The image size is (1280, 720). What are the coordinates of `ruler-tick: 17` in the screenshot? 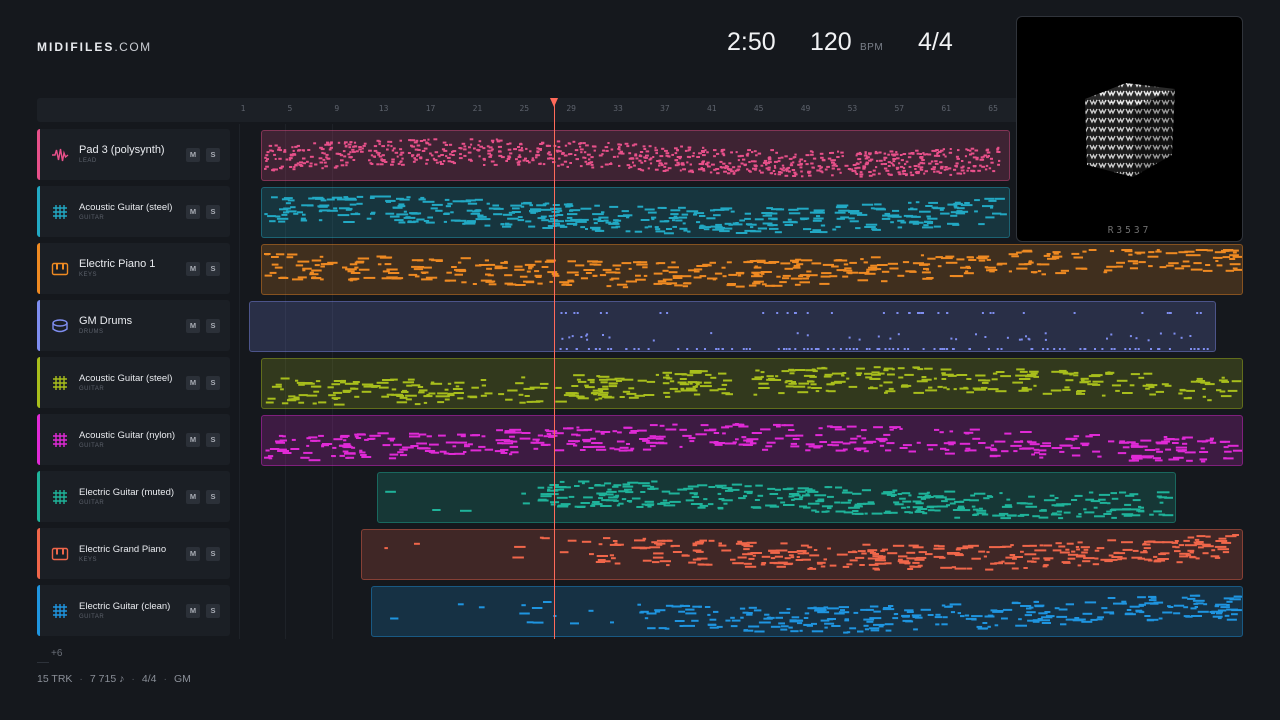 It's located at (430, 108).